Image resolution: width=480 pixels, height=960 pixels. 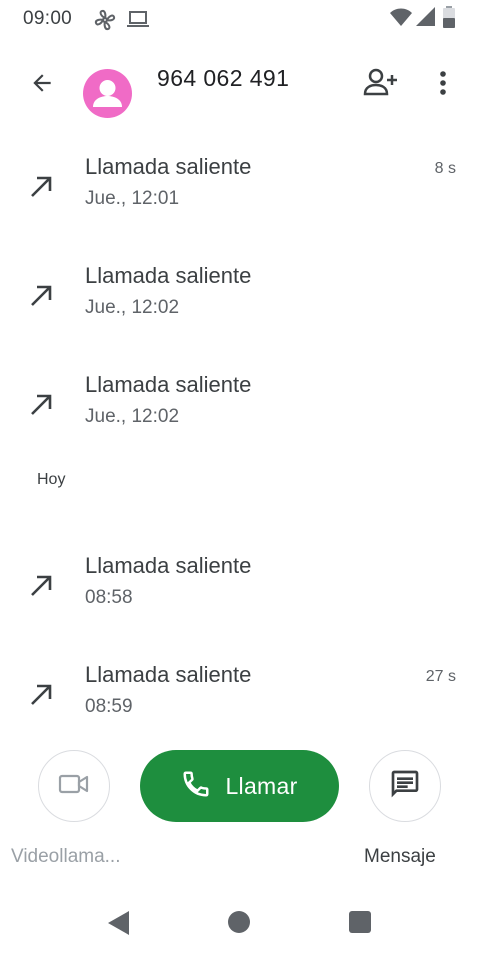 I want to click on call-history-item: Llamada saliente Jue., 12:01 8 s, so click(x=240, y=192).